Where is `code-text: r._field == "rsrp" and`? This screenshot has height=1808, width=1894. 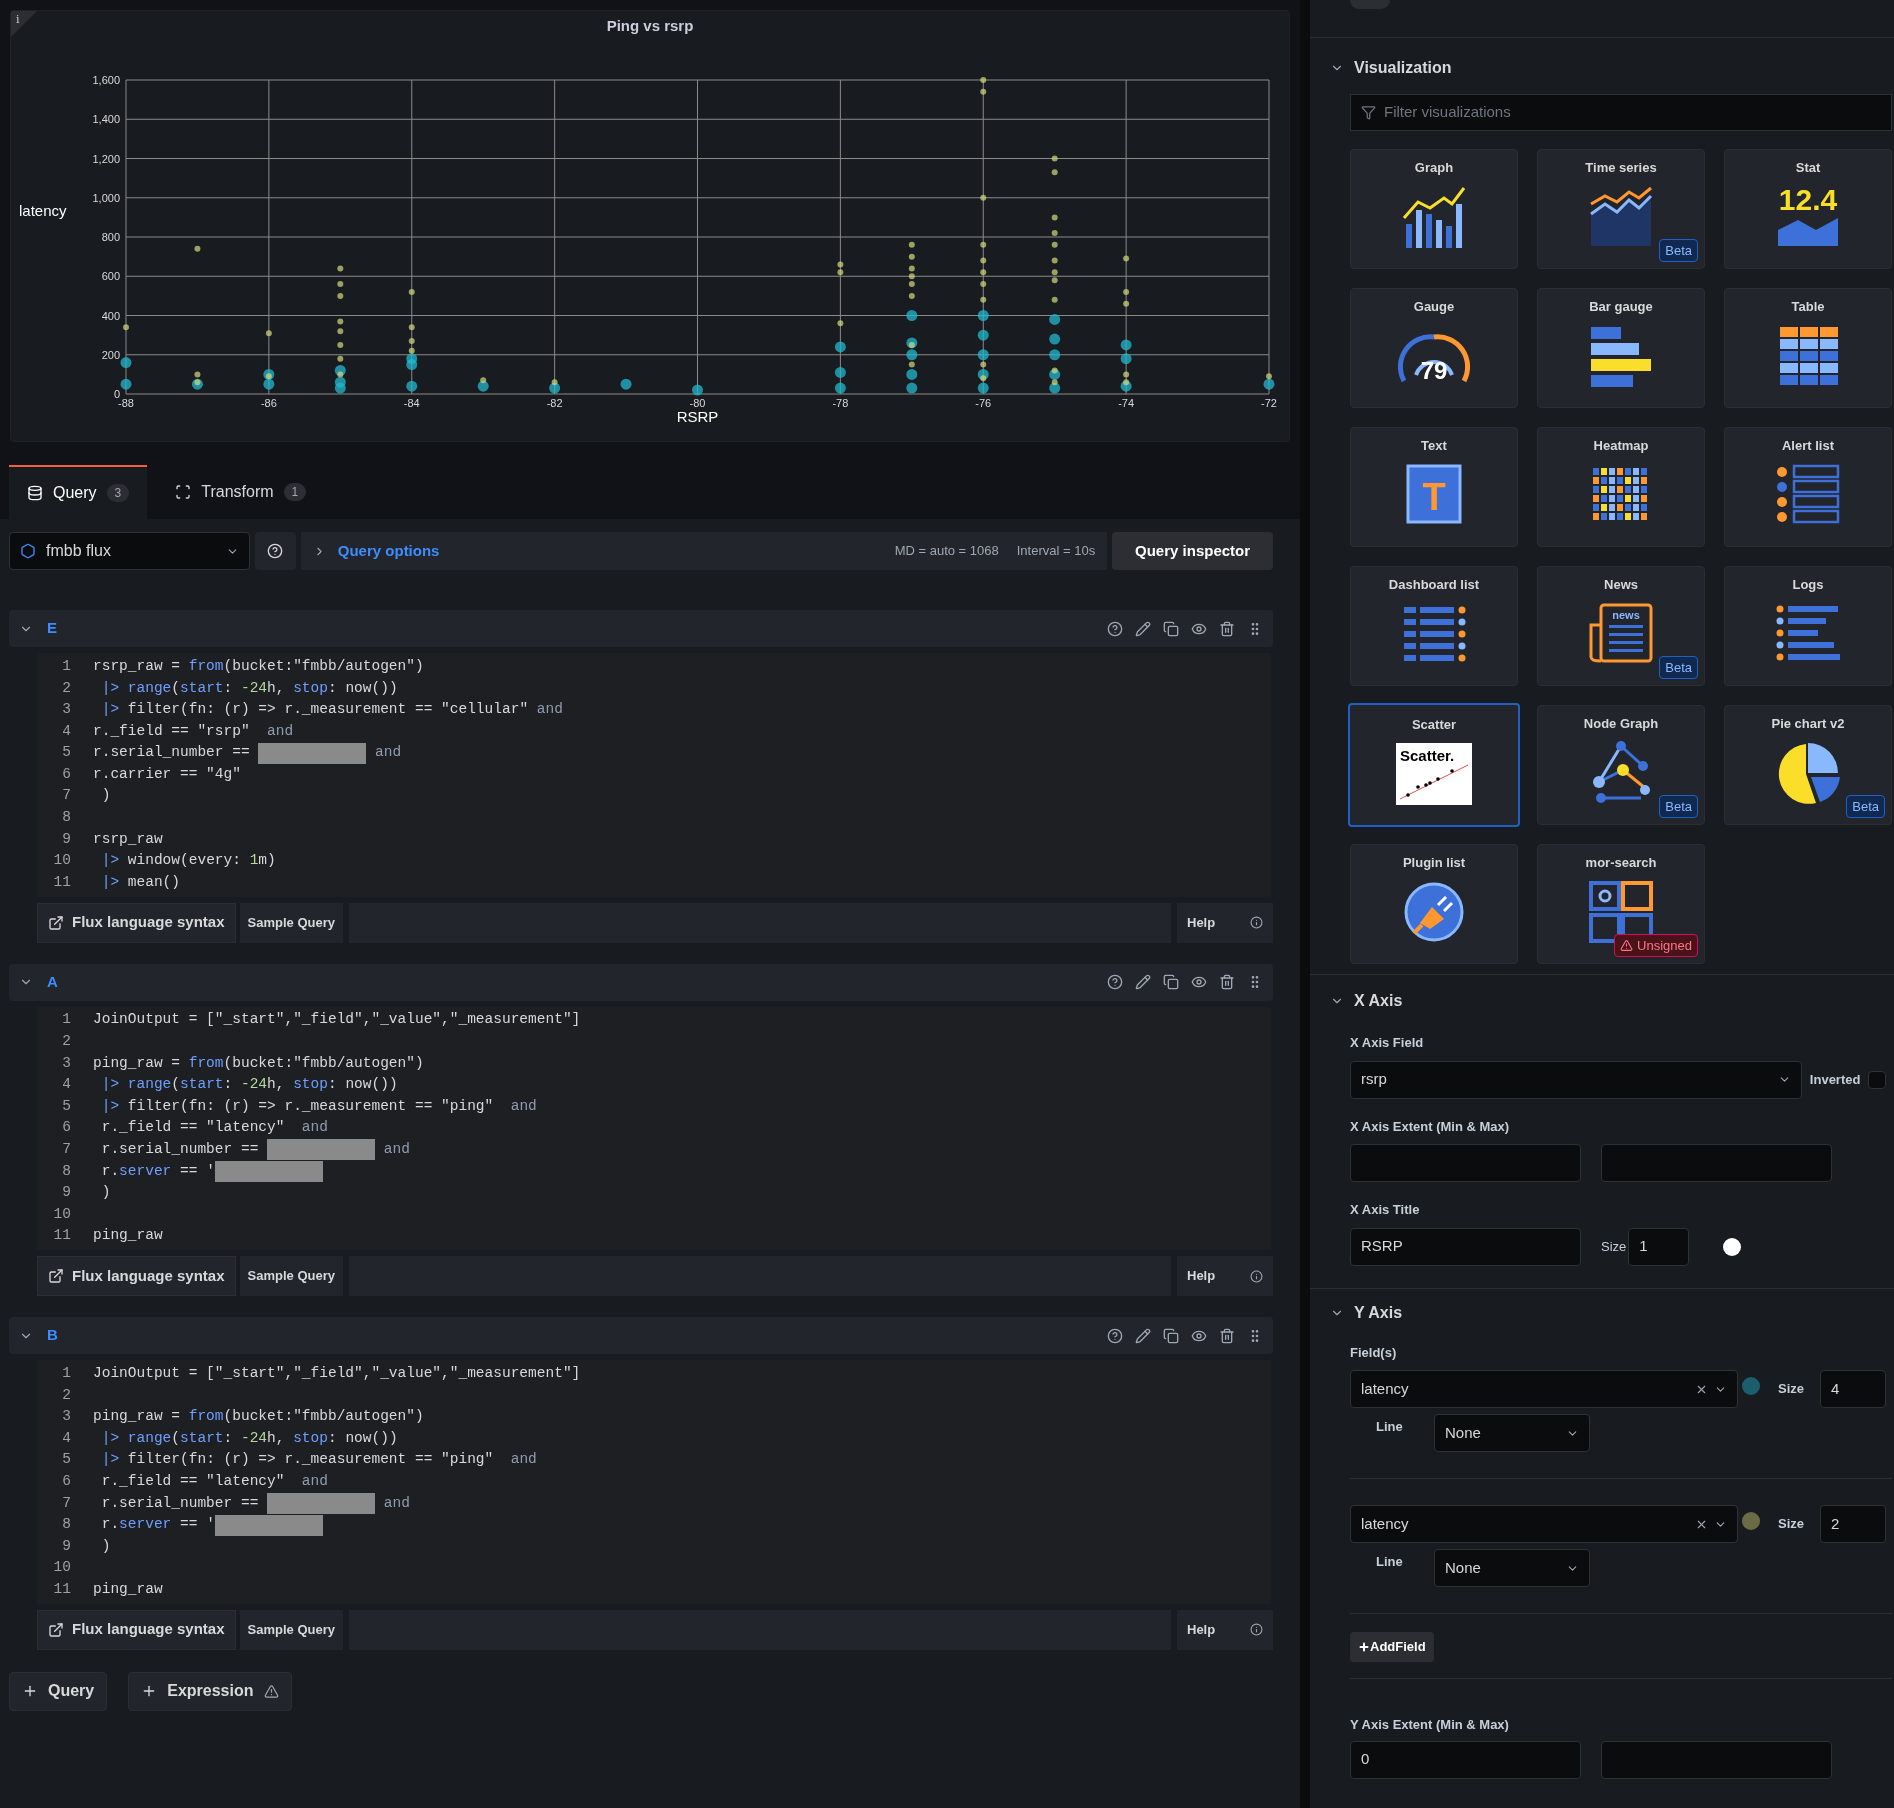 code-text: r._field == "rsrp" and is located at coordinates (193, 731).